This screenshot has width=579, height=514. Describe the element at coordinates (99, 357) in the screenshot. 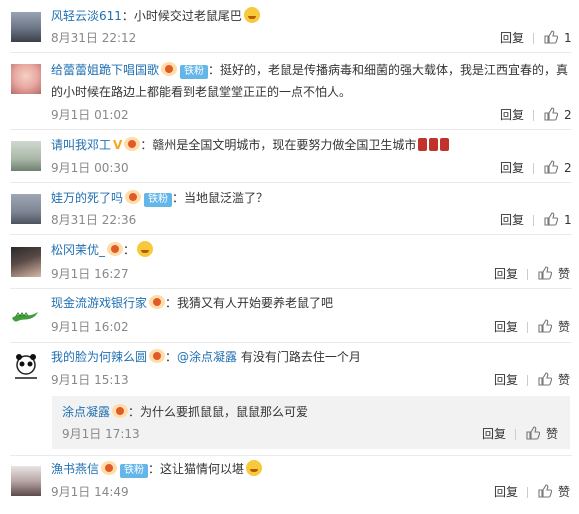

I see `username: 我的脸为何辣么圆` at that location.